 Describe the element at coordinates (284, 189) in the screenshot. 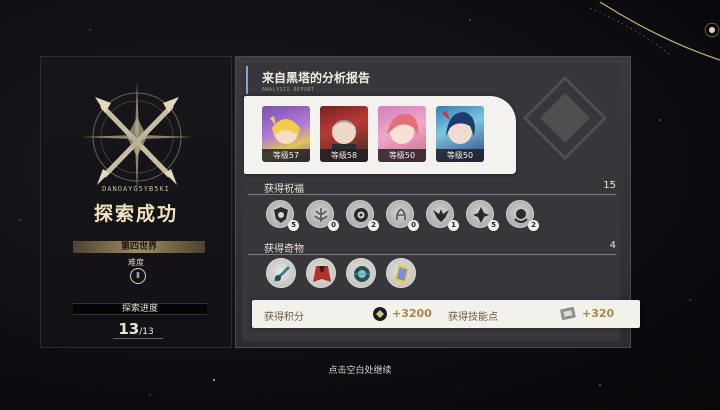

I see `blessings-title: 获得祝福` at that location.